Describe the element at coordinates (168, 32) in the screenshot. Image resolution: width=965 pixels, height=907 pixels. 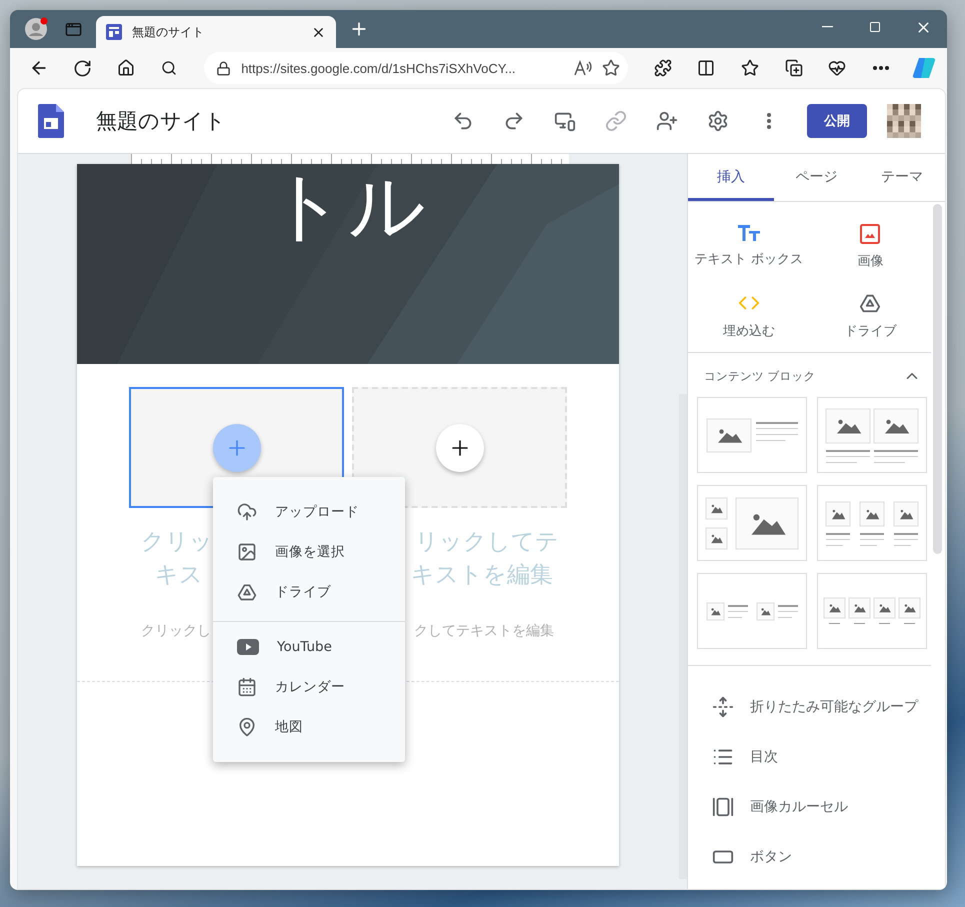
I see `tab-title: 無題のサイト` at that location.